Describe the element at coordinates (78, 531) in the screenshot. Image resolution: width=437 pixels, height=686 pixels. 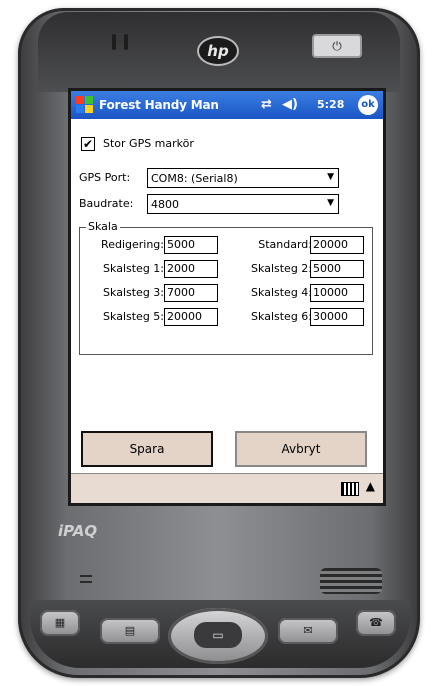
I see `ipaq-label: iPAQ` at that location.